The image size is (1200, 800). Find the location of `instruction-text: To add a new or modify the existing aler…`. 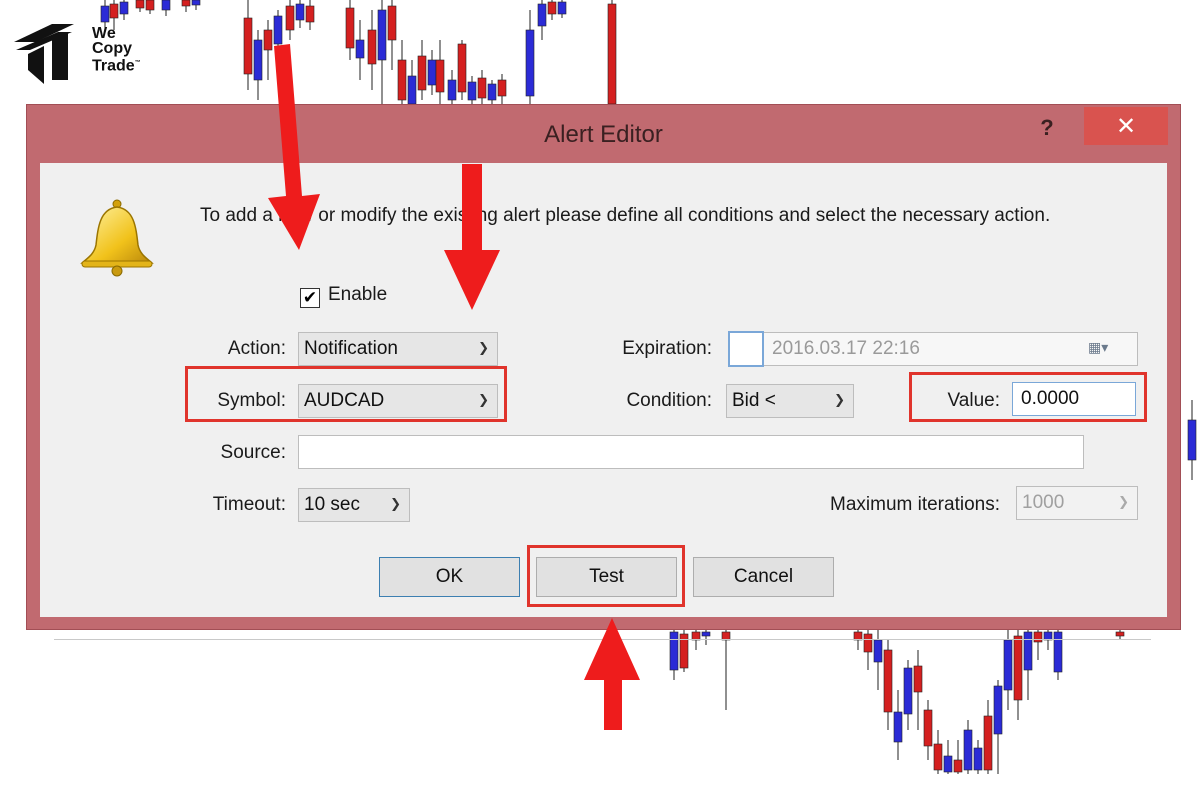

instruction-text: To add a new or modify the existing aler… is located at coordinates (625, 215).